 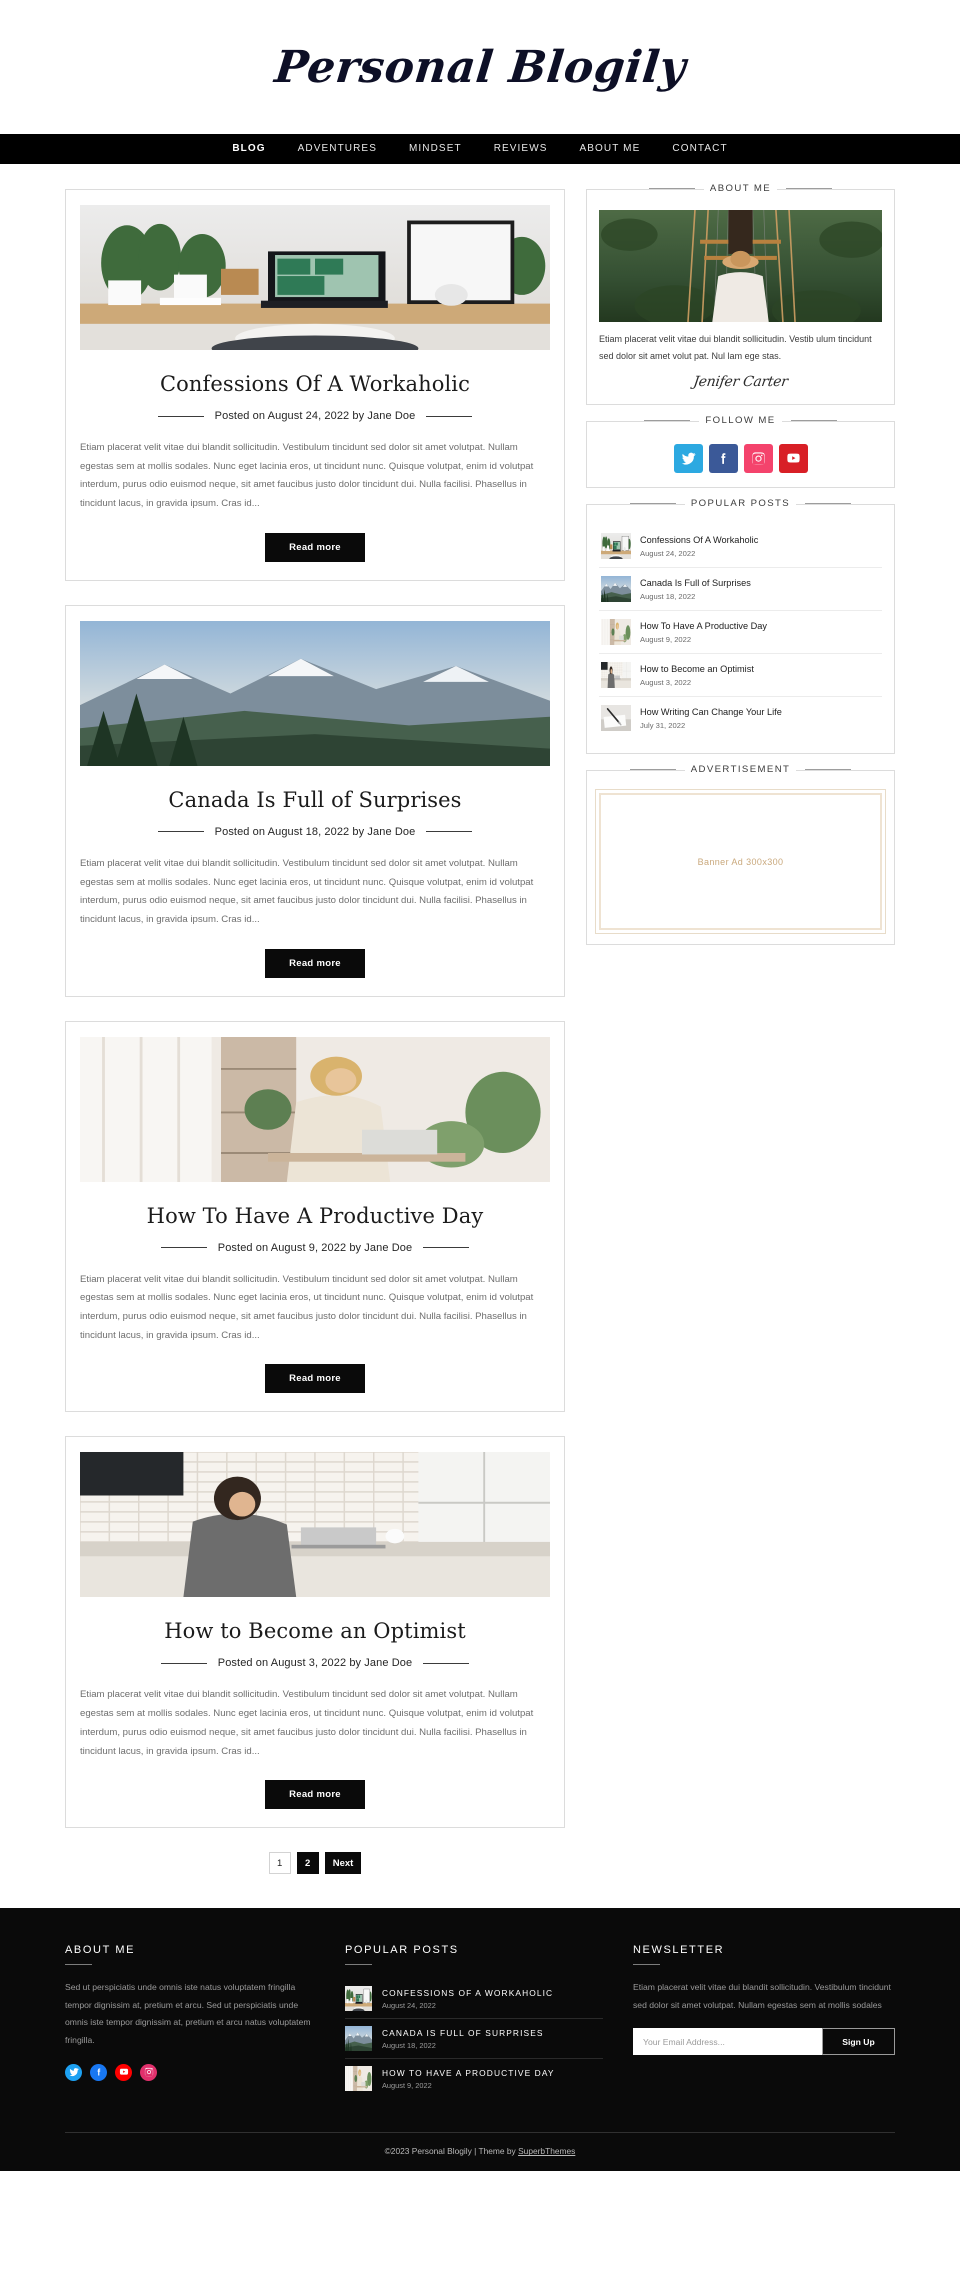 I want to click on popular-post-item: How to Become an Optimist August 3, 2022, so click(x=740, y=676).